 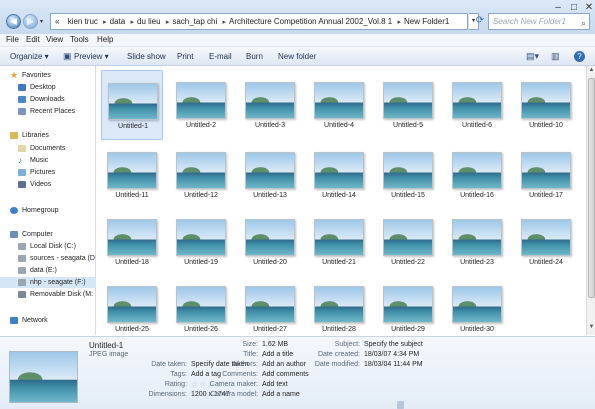 What do you see at coordinates (400, 405) in the screenshot?
I see `pane-resize-handle` at bounding box center [400, 405].